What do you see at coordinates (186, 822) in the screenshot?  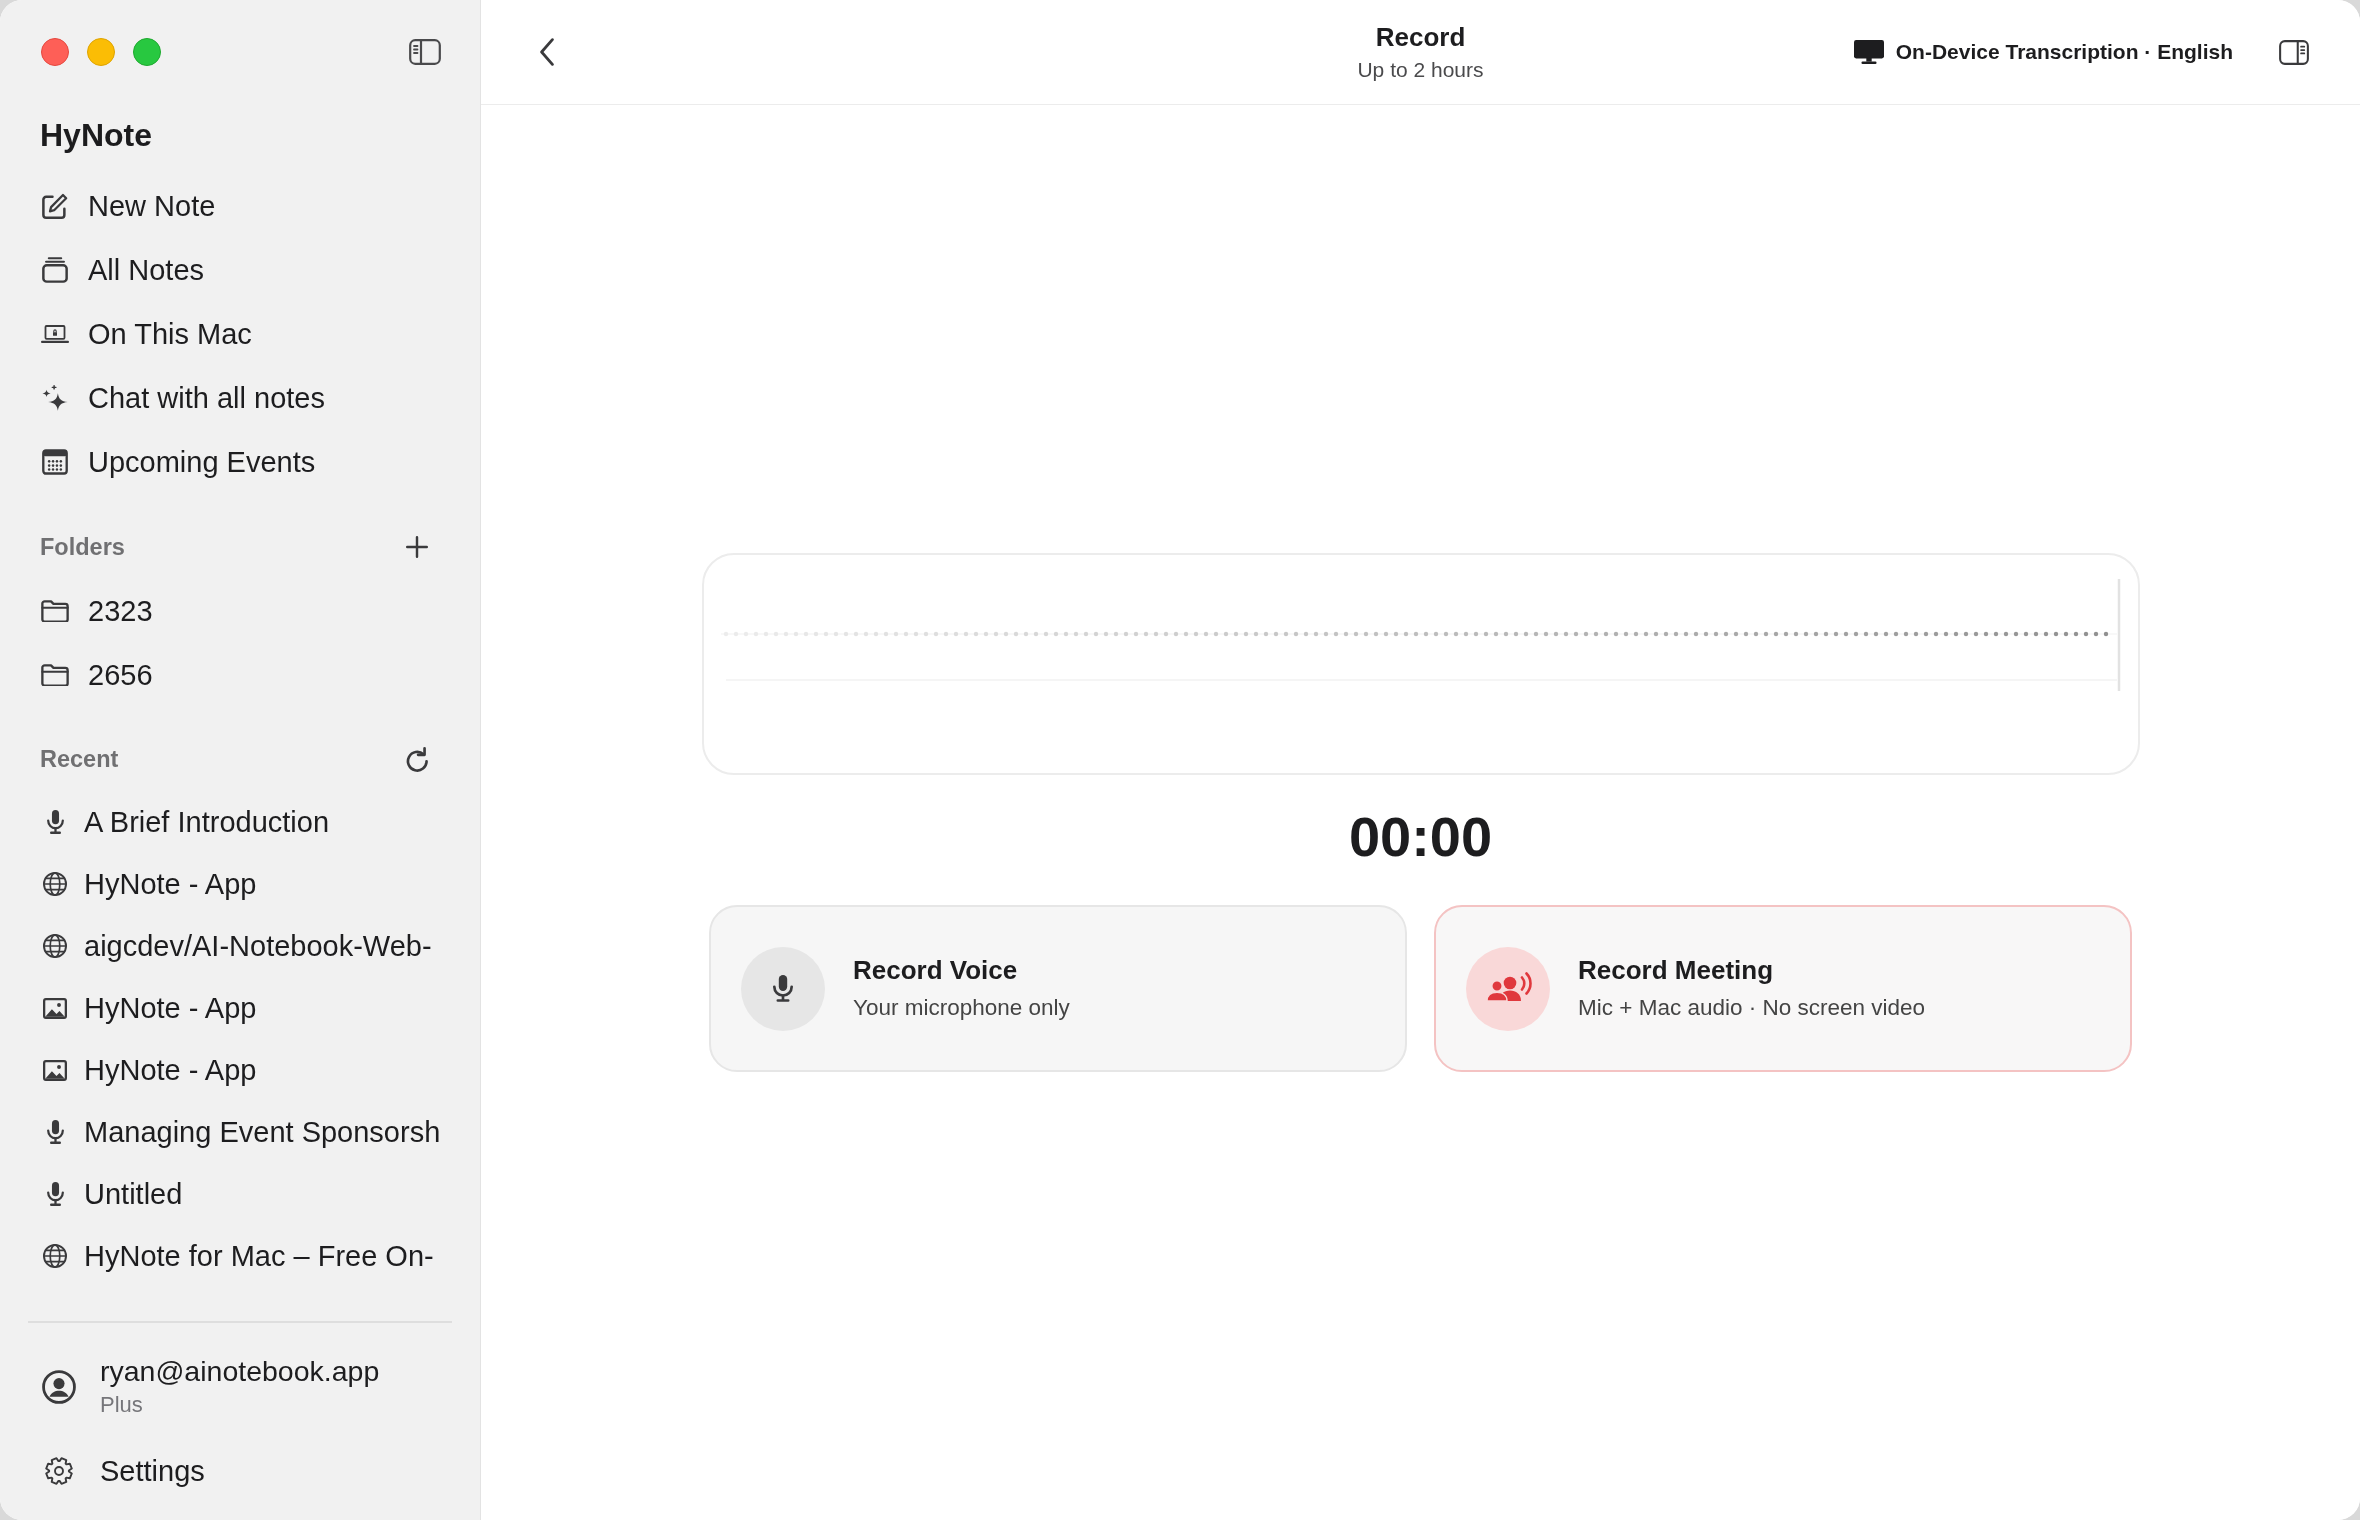 I see `note-item: A Brief Introduction` at bounding box center [186, 822].